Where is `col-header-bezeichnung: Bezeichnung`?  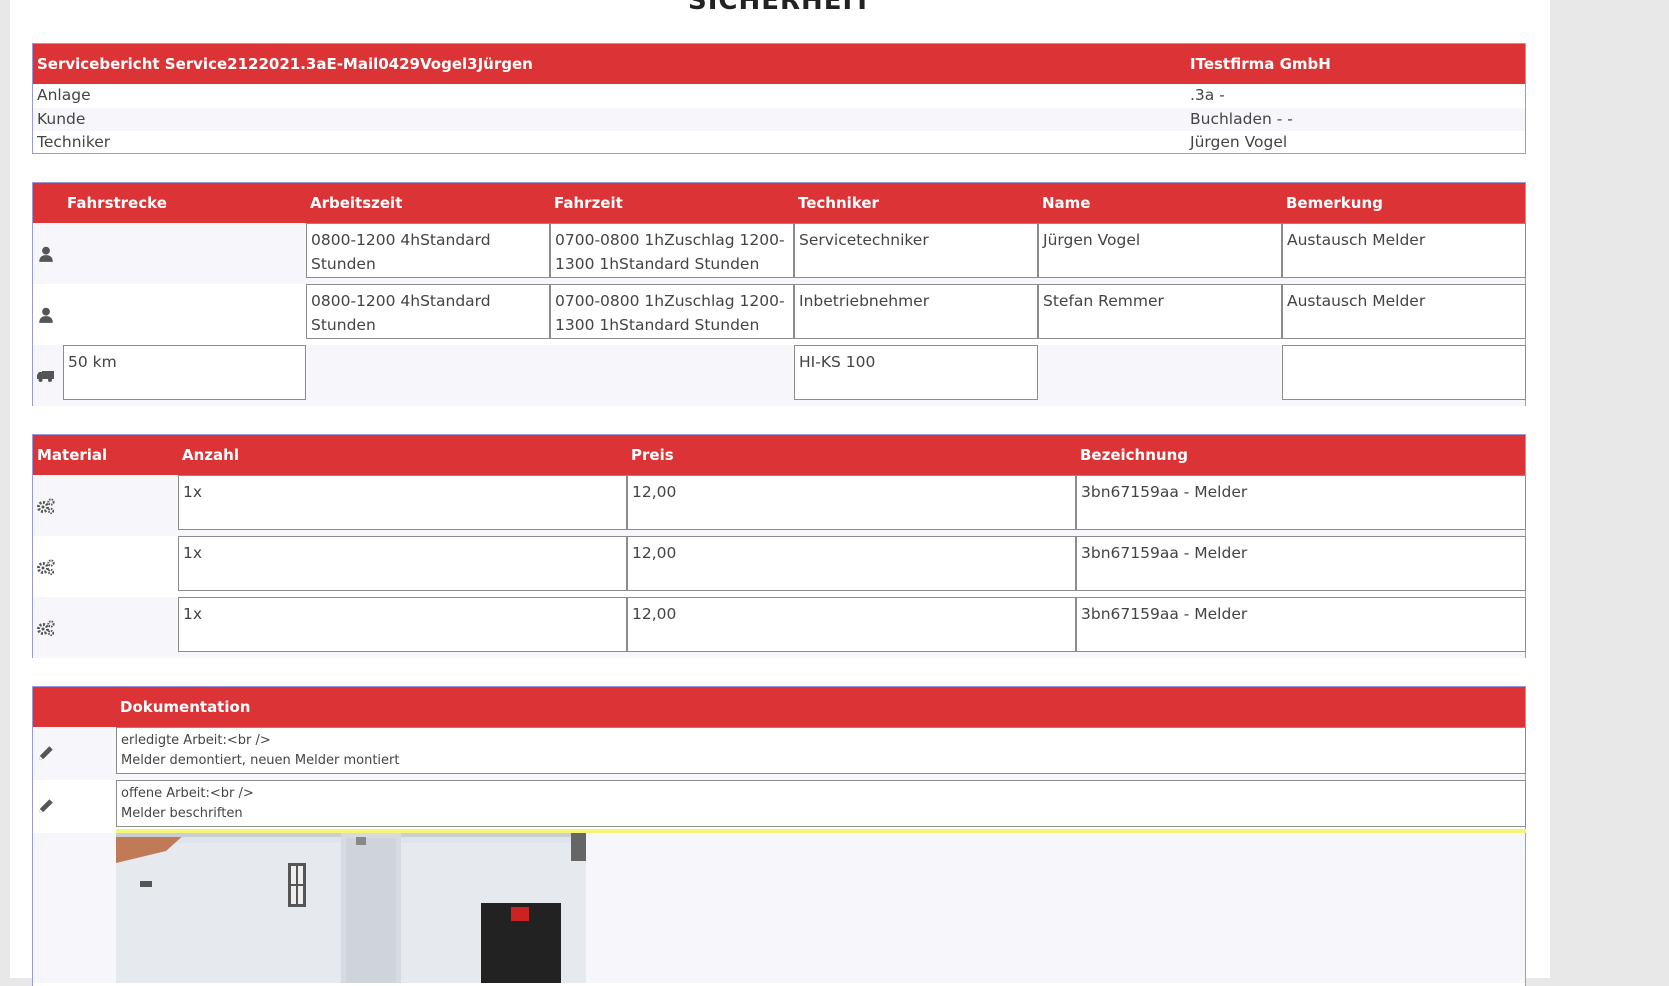 col-header-bezeichnung: Bezeichnung is located at coordinates (1134, 455).